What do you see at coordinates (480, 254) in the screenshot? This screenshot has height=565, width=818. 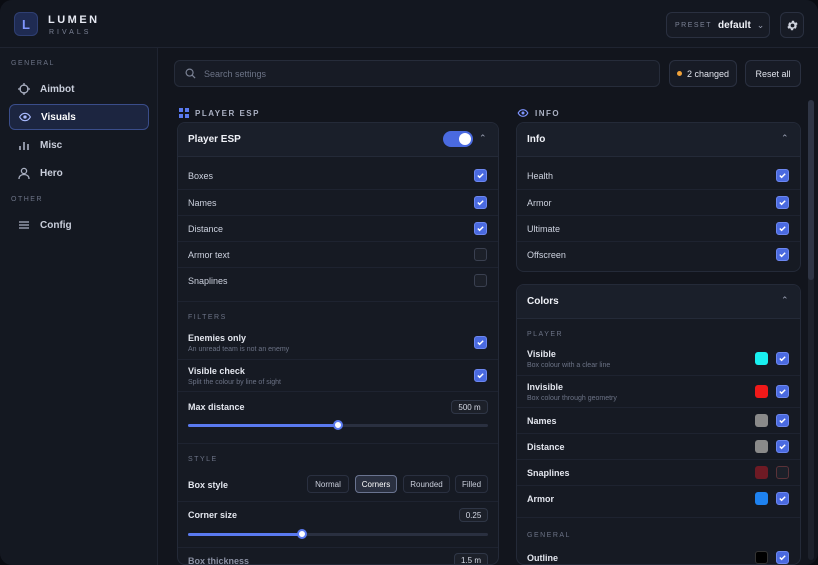 I see `armor-text-checkbox` at bounding box center [480, 254].